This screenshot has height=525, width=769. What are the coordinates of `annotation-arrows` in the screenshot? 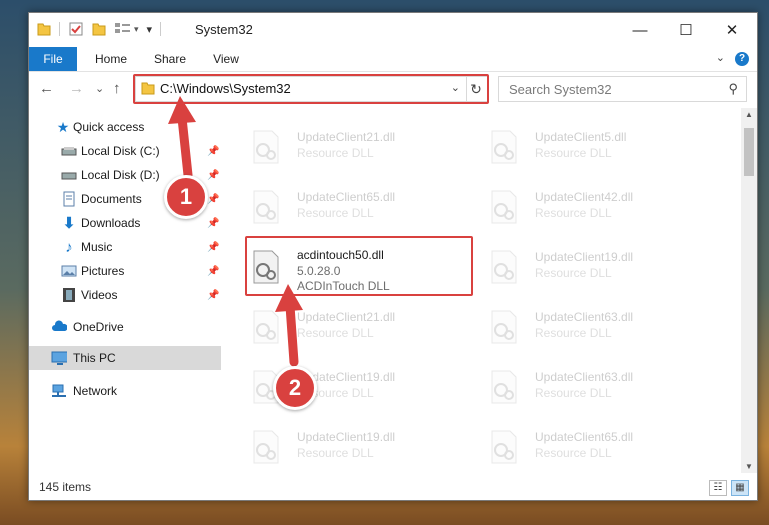 It's located at (235, 231).